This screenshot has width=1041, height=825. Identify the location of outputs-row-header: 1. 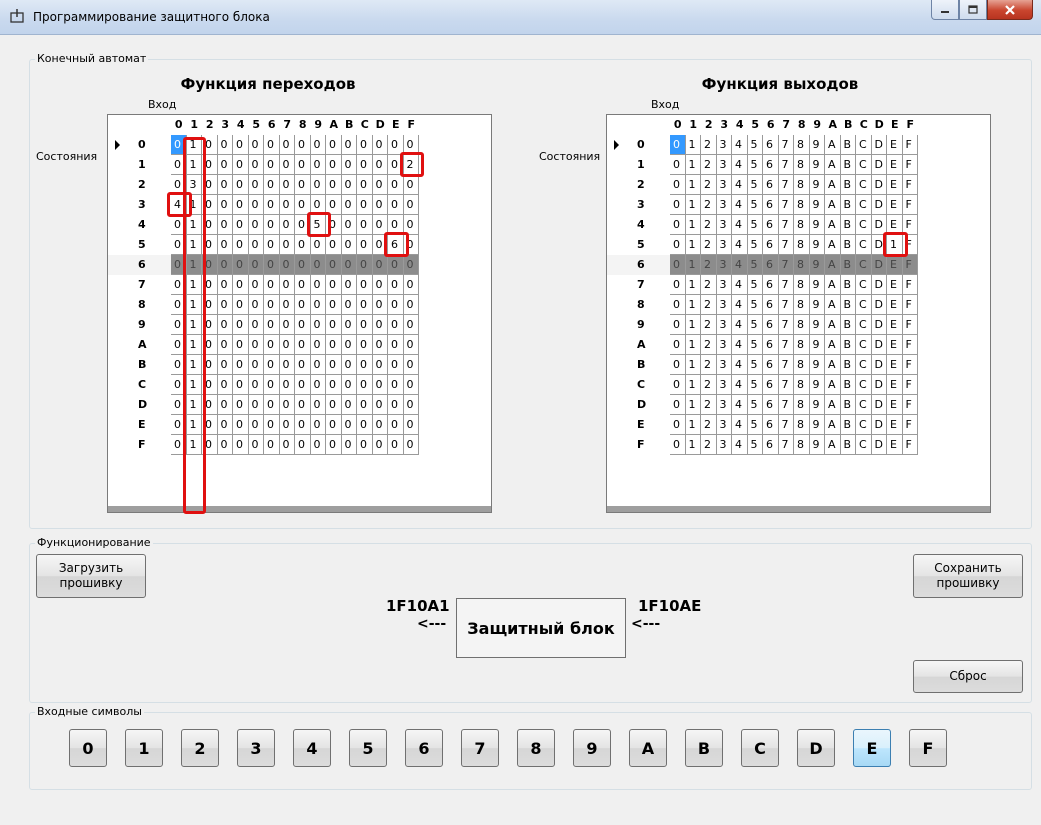
(638, 165).